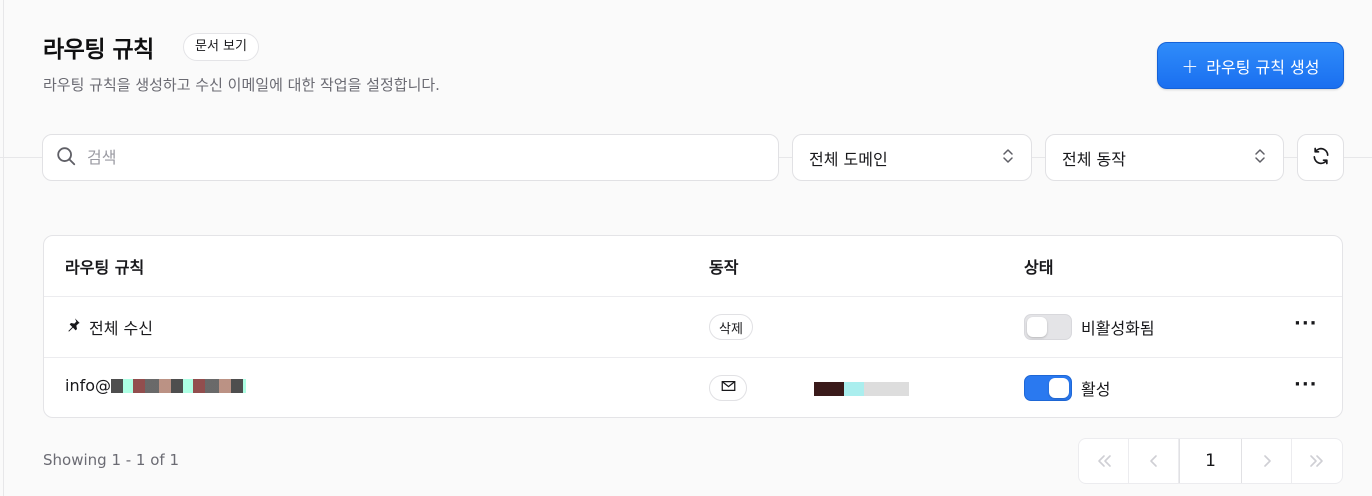 The width and height of the screenshot is (1372, 496). I want to click on refresh-icon, so click(1321, 158).